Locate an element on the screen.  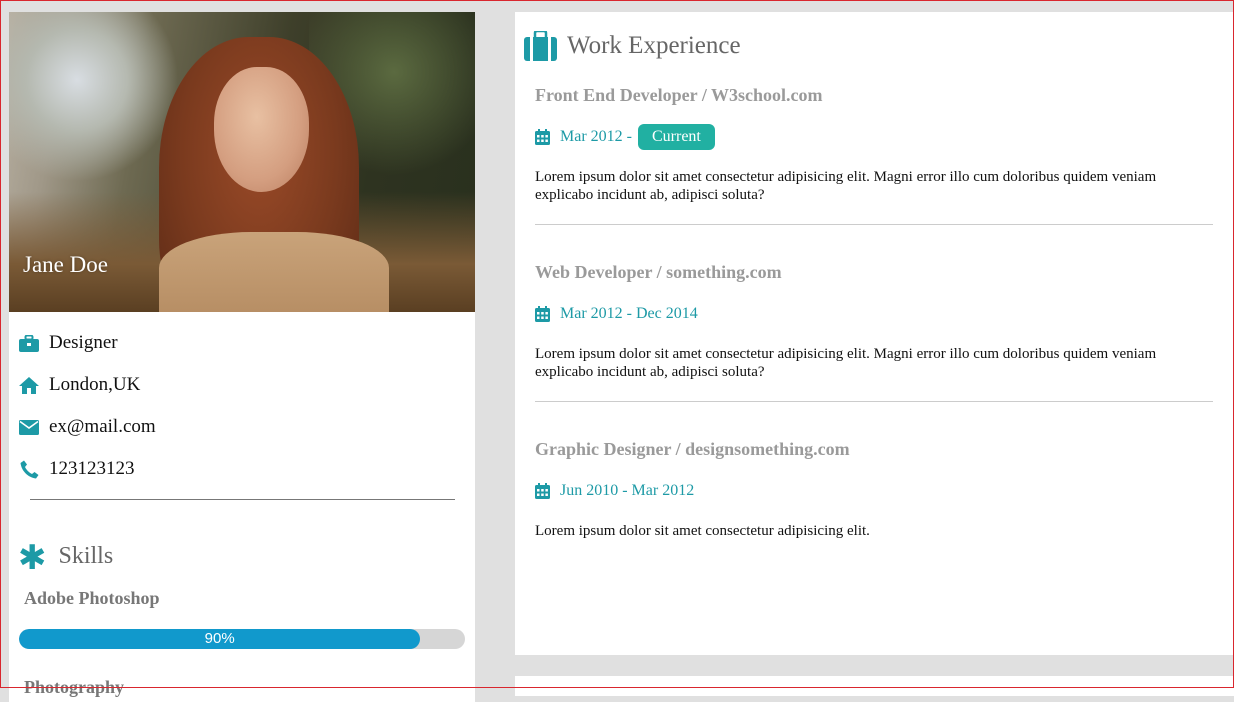
current-badge: Current is located at coordinates (676, 137).